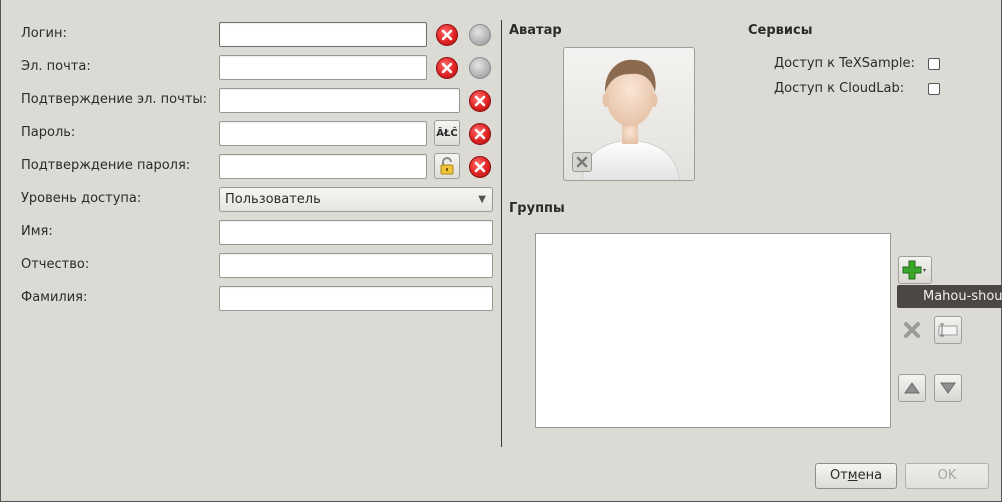  What do you see at coordinates (482, 199) in the screenshot?
I see `chevron-down-icon: ▼` at bounding box center [482, 199].